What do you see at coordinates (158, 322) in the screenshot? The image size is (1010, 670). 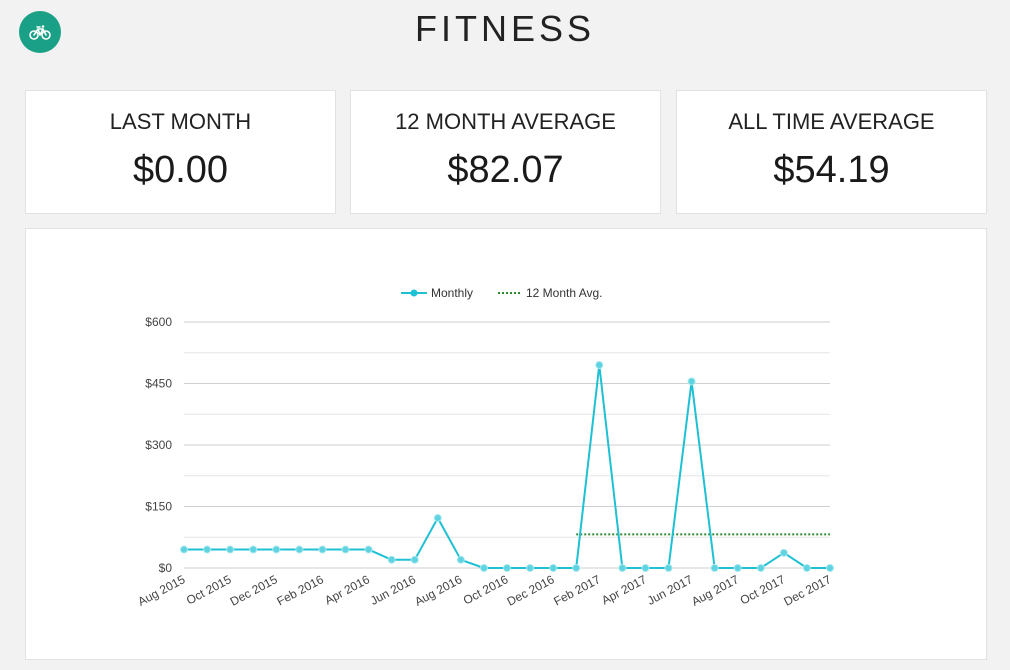 I see `y-tick-label: $600` at bounding box center [158, 322].